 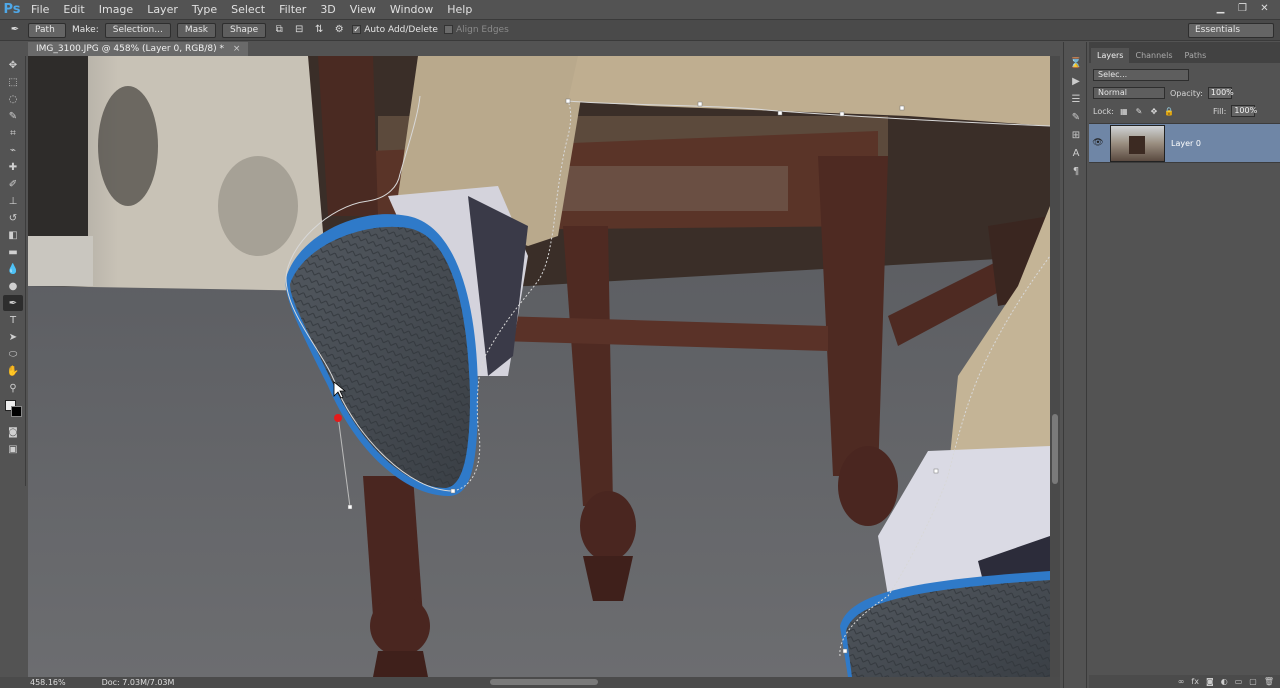 I want to click on type-tool-icon: T, so click(x=13, y=320).